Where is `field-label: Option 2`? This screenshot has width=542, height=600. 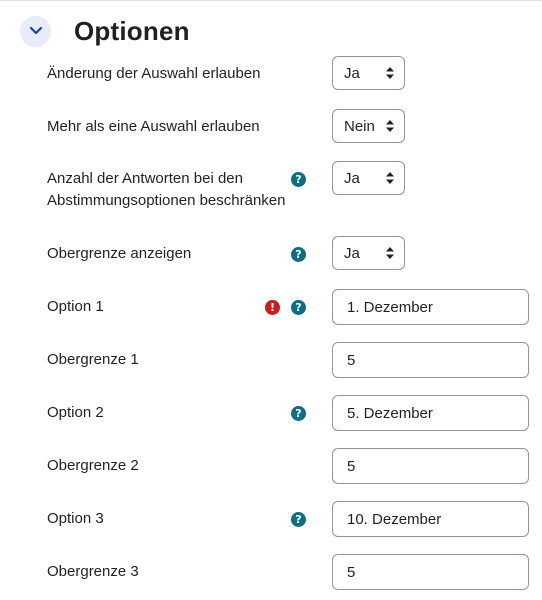 field-label: Option 2 is located at coordinates (75, 412).